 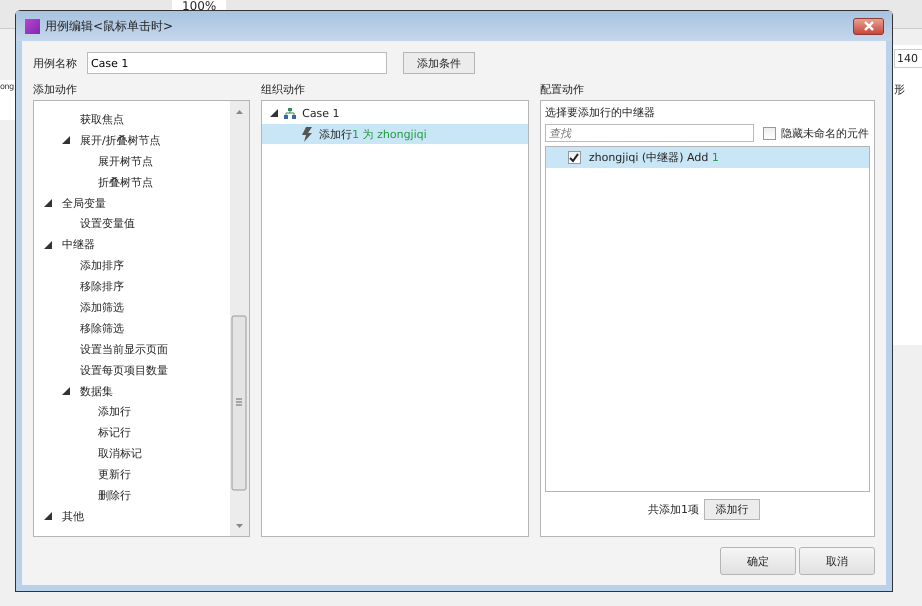 What do you see at coordinates (114, 474) in the screenshot?
I see `tree-item: 更新行` at bounding box center [114, 474].